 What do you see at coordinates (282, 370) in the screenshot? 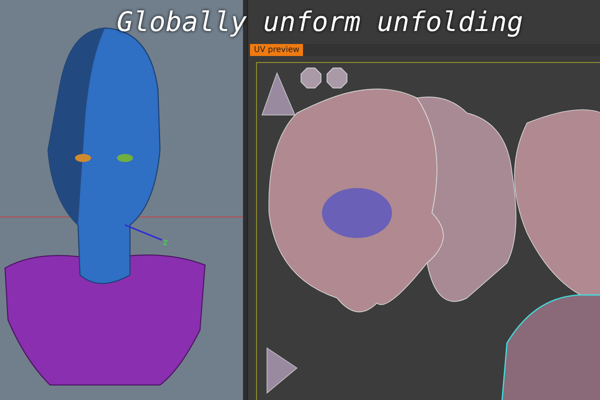
I see `uv-island` at bounding box center [282, 370].